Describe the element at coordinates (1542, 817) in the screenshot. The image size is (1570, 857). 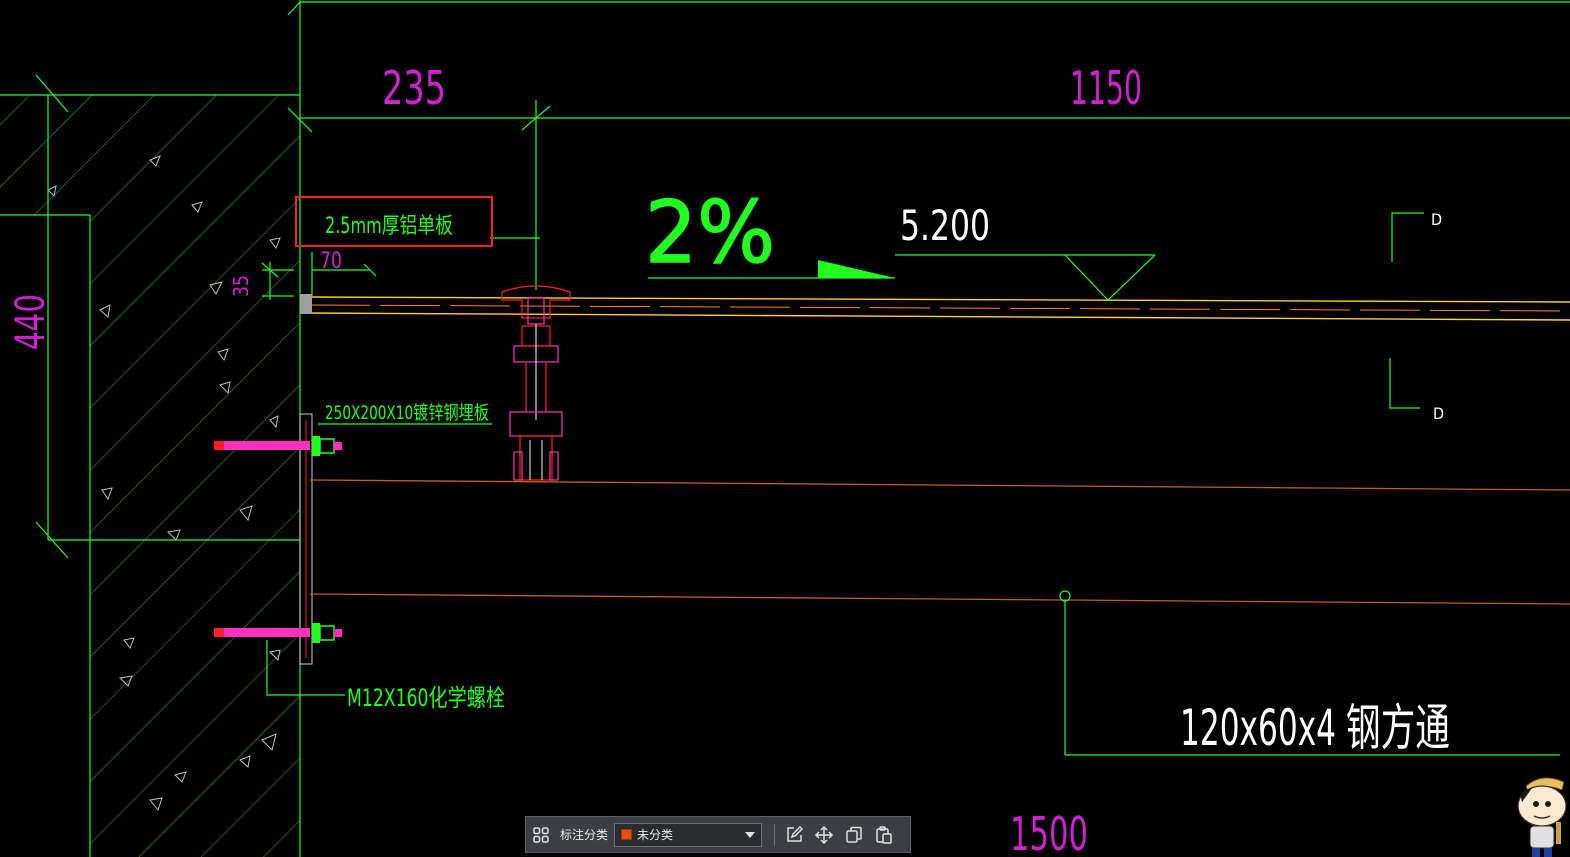
I see `mascot-sticker` at that location.